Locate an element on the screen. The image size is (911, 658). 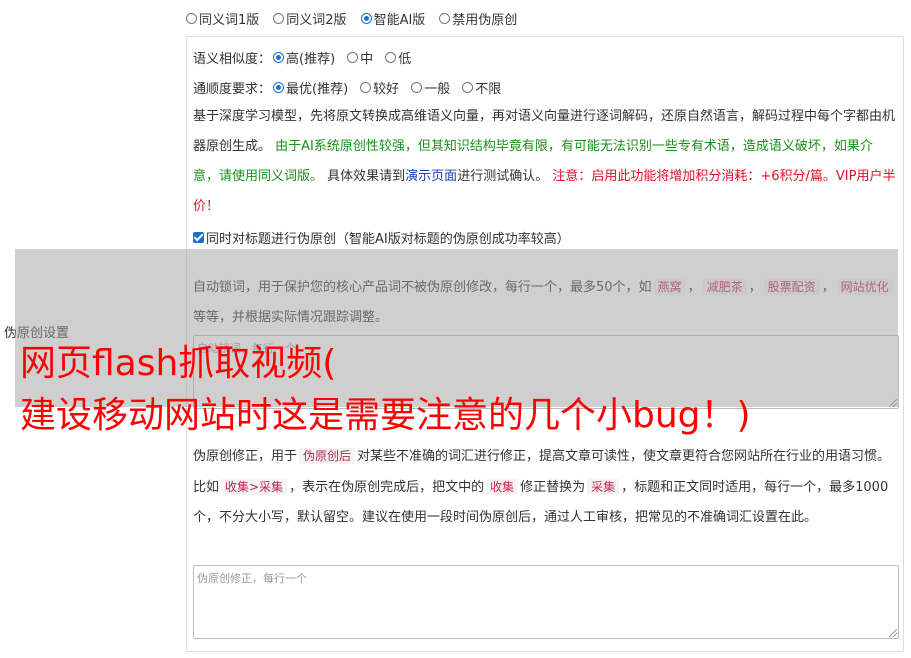
option-label: 高(推荐) is located at coordinates (311, 59).